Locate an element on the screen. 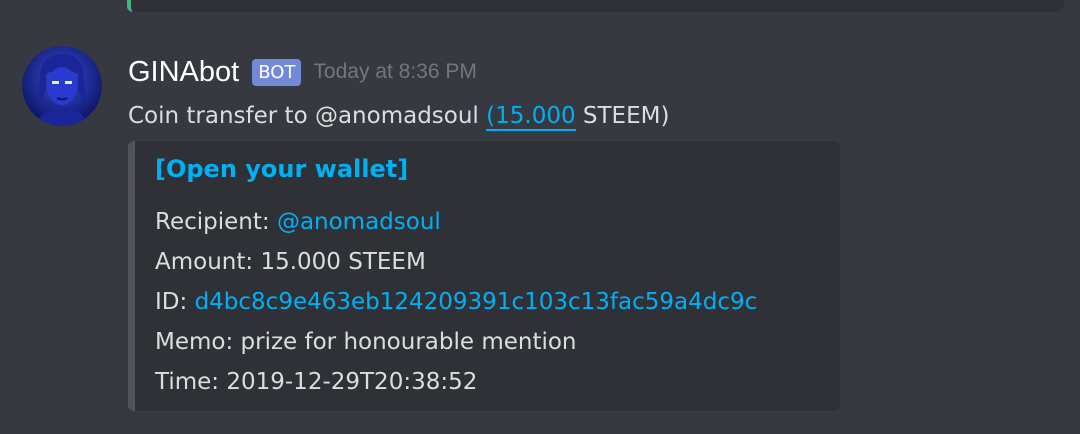 Image resolution: width=1080 pixels, height=434 pixels. content-prefix: Coin transfer to @anomadsoul is located at coordinates (307, 116).